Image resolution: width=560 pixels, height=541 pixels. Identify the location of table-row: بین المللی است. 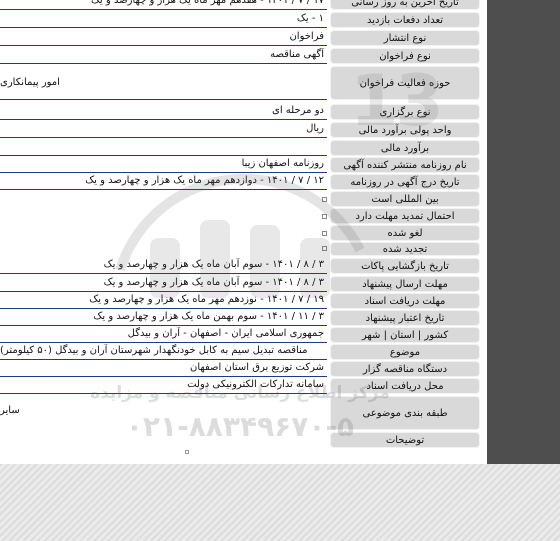
(240, 199).